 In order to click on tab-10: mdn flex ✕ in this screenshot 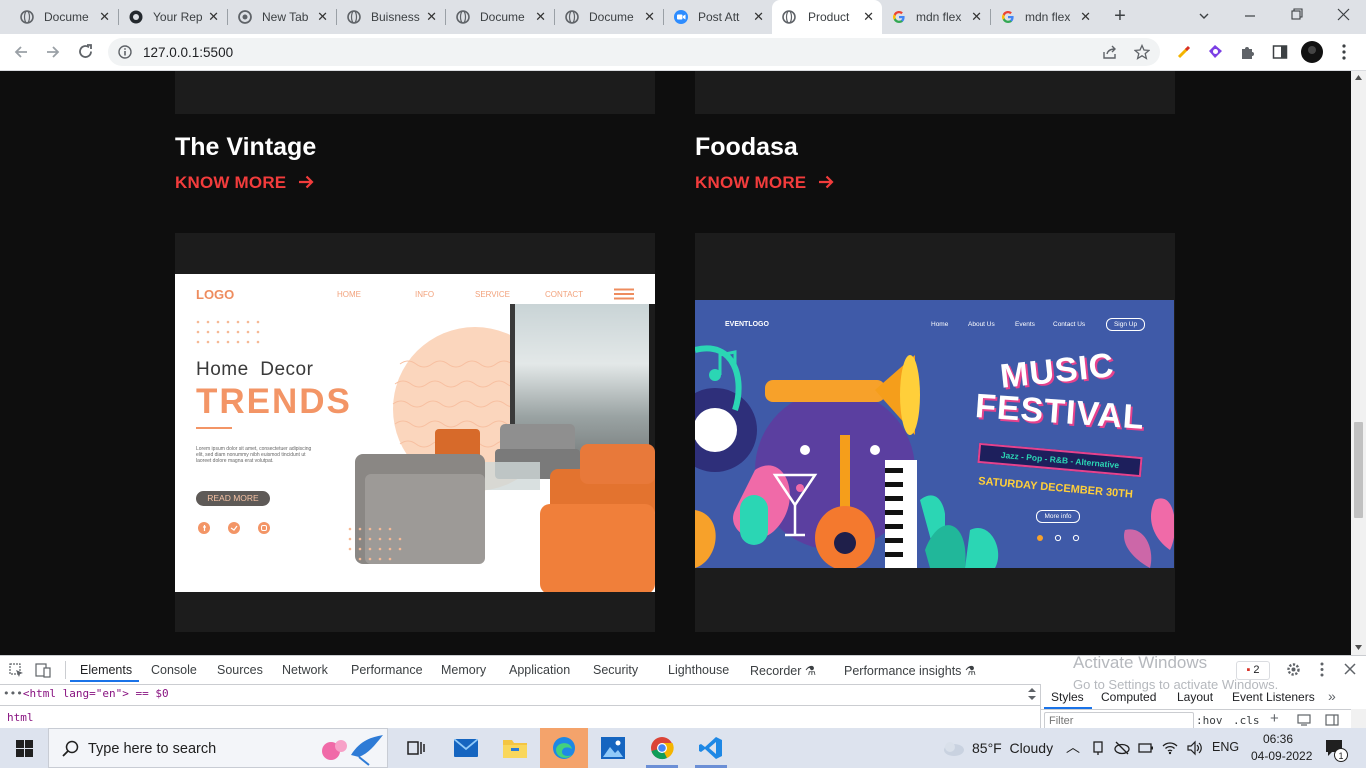, I will do `click(1045, 17)`.